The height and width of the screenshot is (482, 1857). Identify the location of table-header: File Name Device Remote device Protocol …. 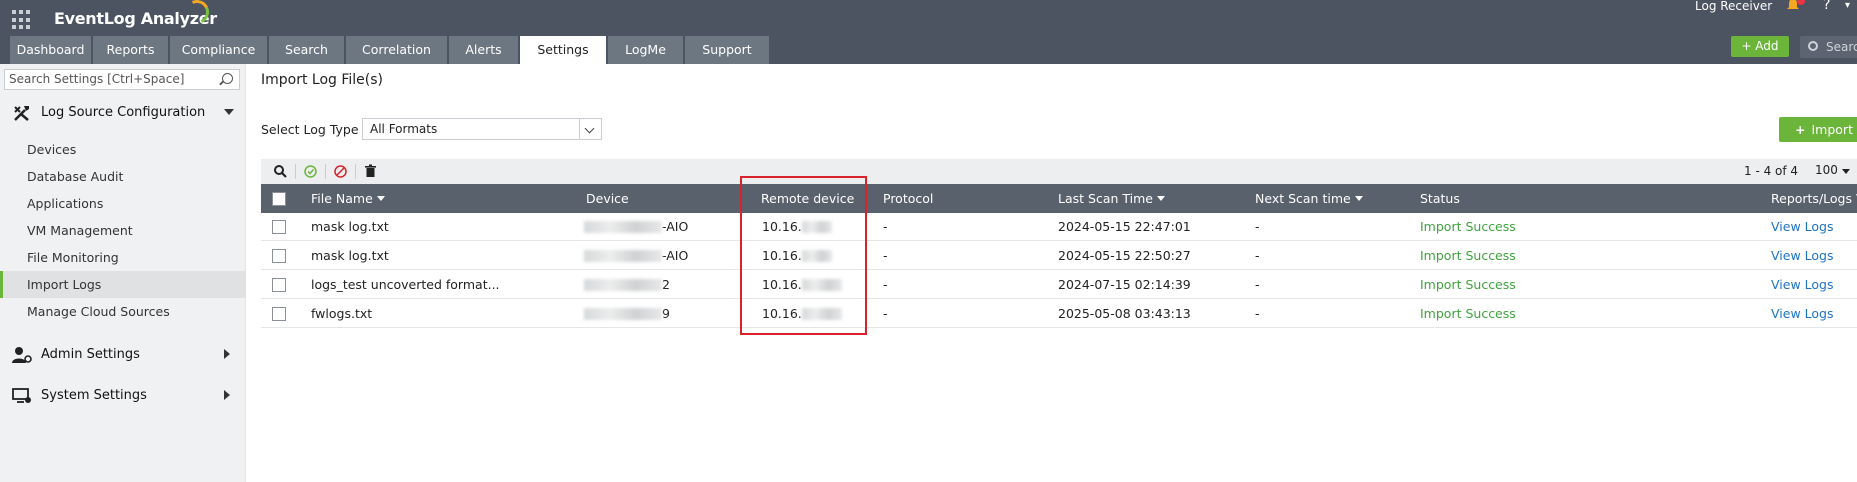
(1059, 198).